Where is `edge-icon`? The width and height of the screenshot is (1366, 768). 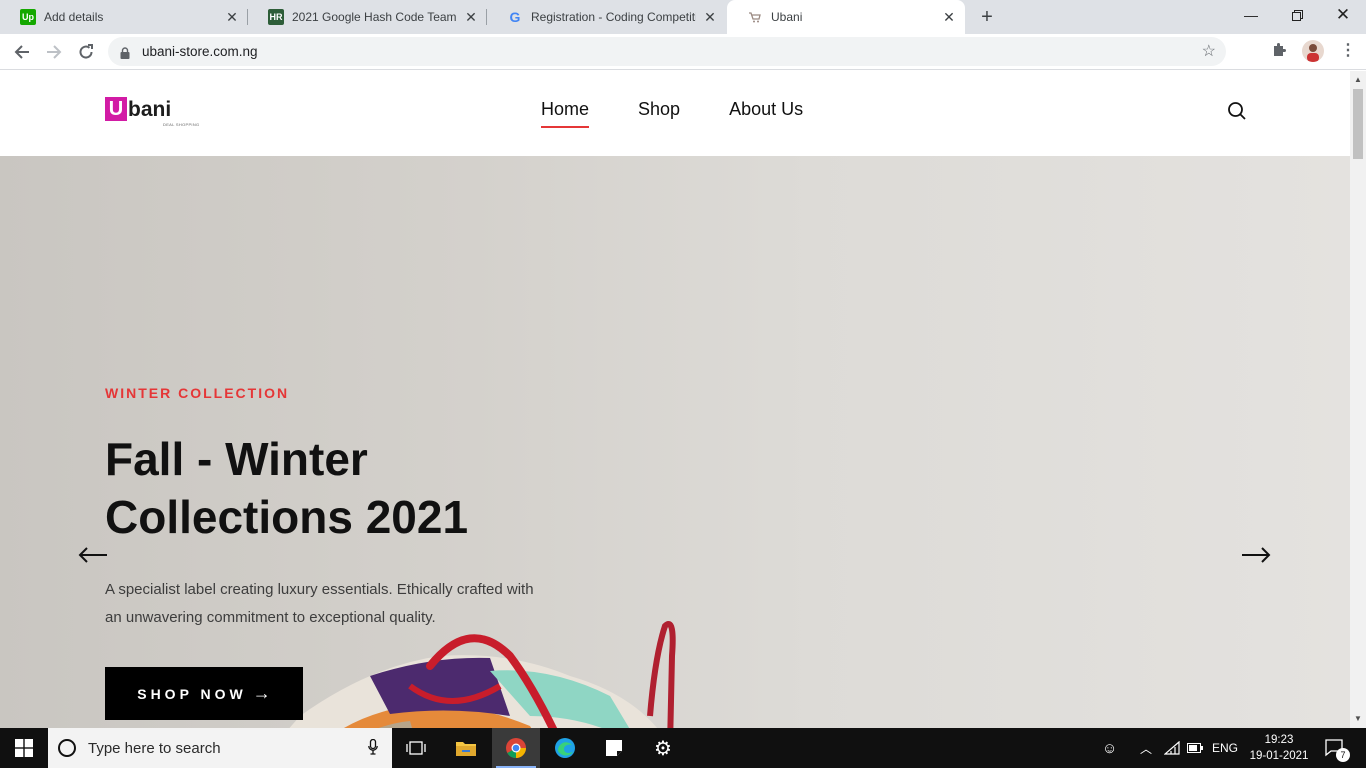 edge-icon is located at coordinates (565, 748).